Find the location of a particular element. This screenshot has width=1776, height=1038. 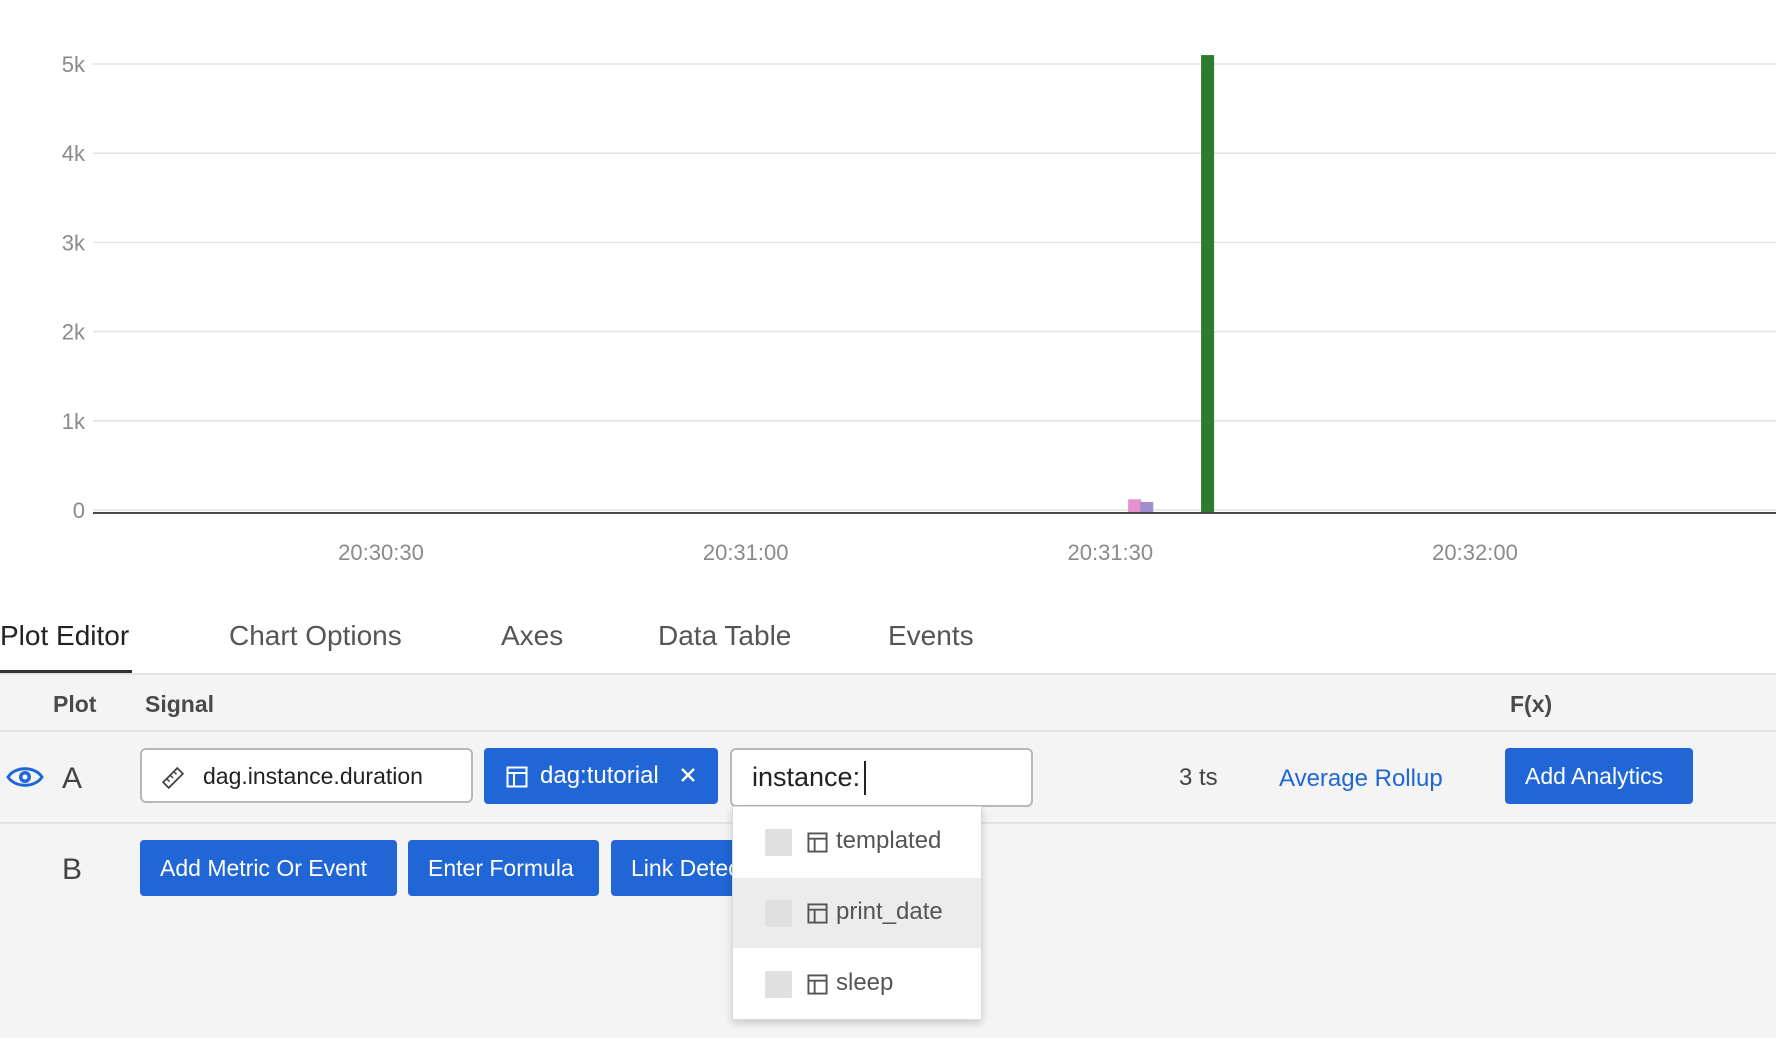

tab-chart-options: Chart Options is located at coordinates (315, 636).